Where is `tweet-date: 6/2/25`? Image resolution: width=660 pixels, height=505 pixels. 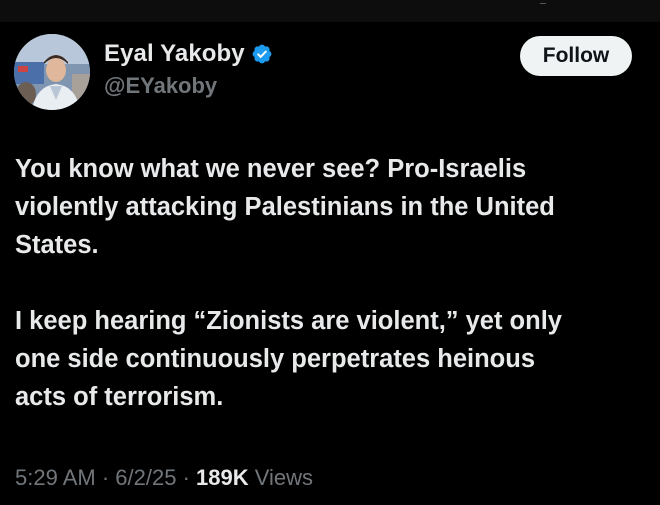
tweet-date: 6/2/25 is located at coordinates (145, 477).